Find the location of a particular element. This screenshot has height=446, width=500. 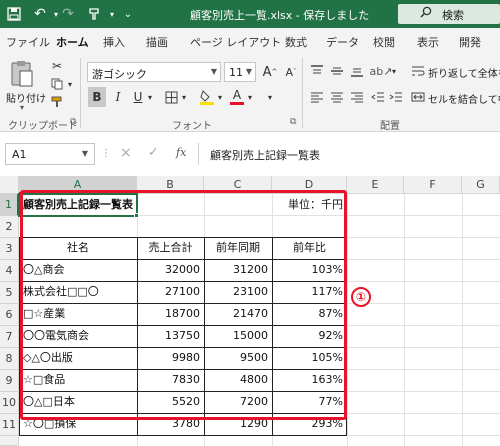

title-bar: ↶ ▾ ↷ ▾ ⌄ 顧客別売上一覧.xlsx - 保存しました 検索 is located at coordinates (250, 14).